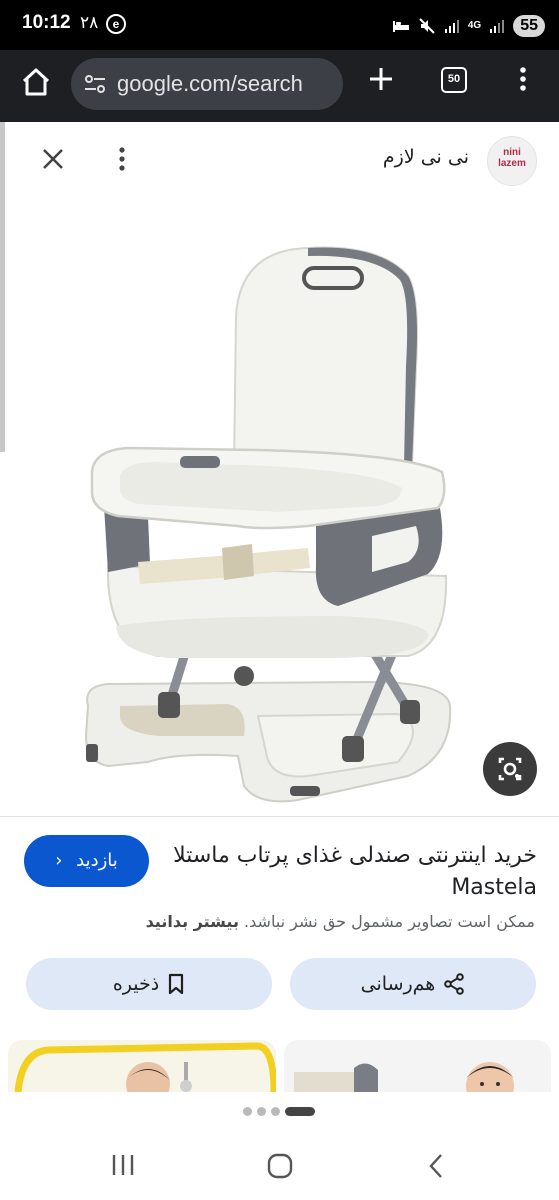 The image size is (559, 1200). What do you see at coordinates (226, 84) in the screenshot?
I see `url-text: google.com/search` at bounding box center [226, 84].